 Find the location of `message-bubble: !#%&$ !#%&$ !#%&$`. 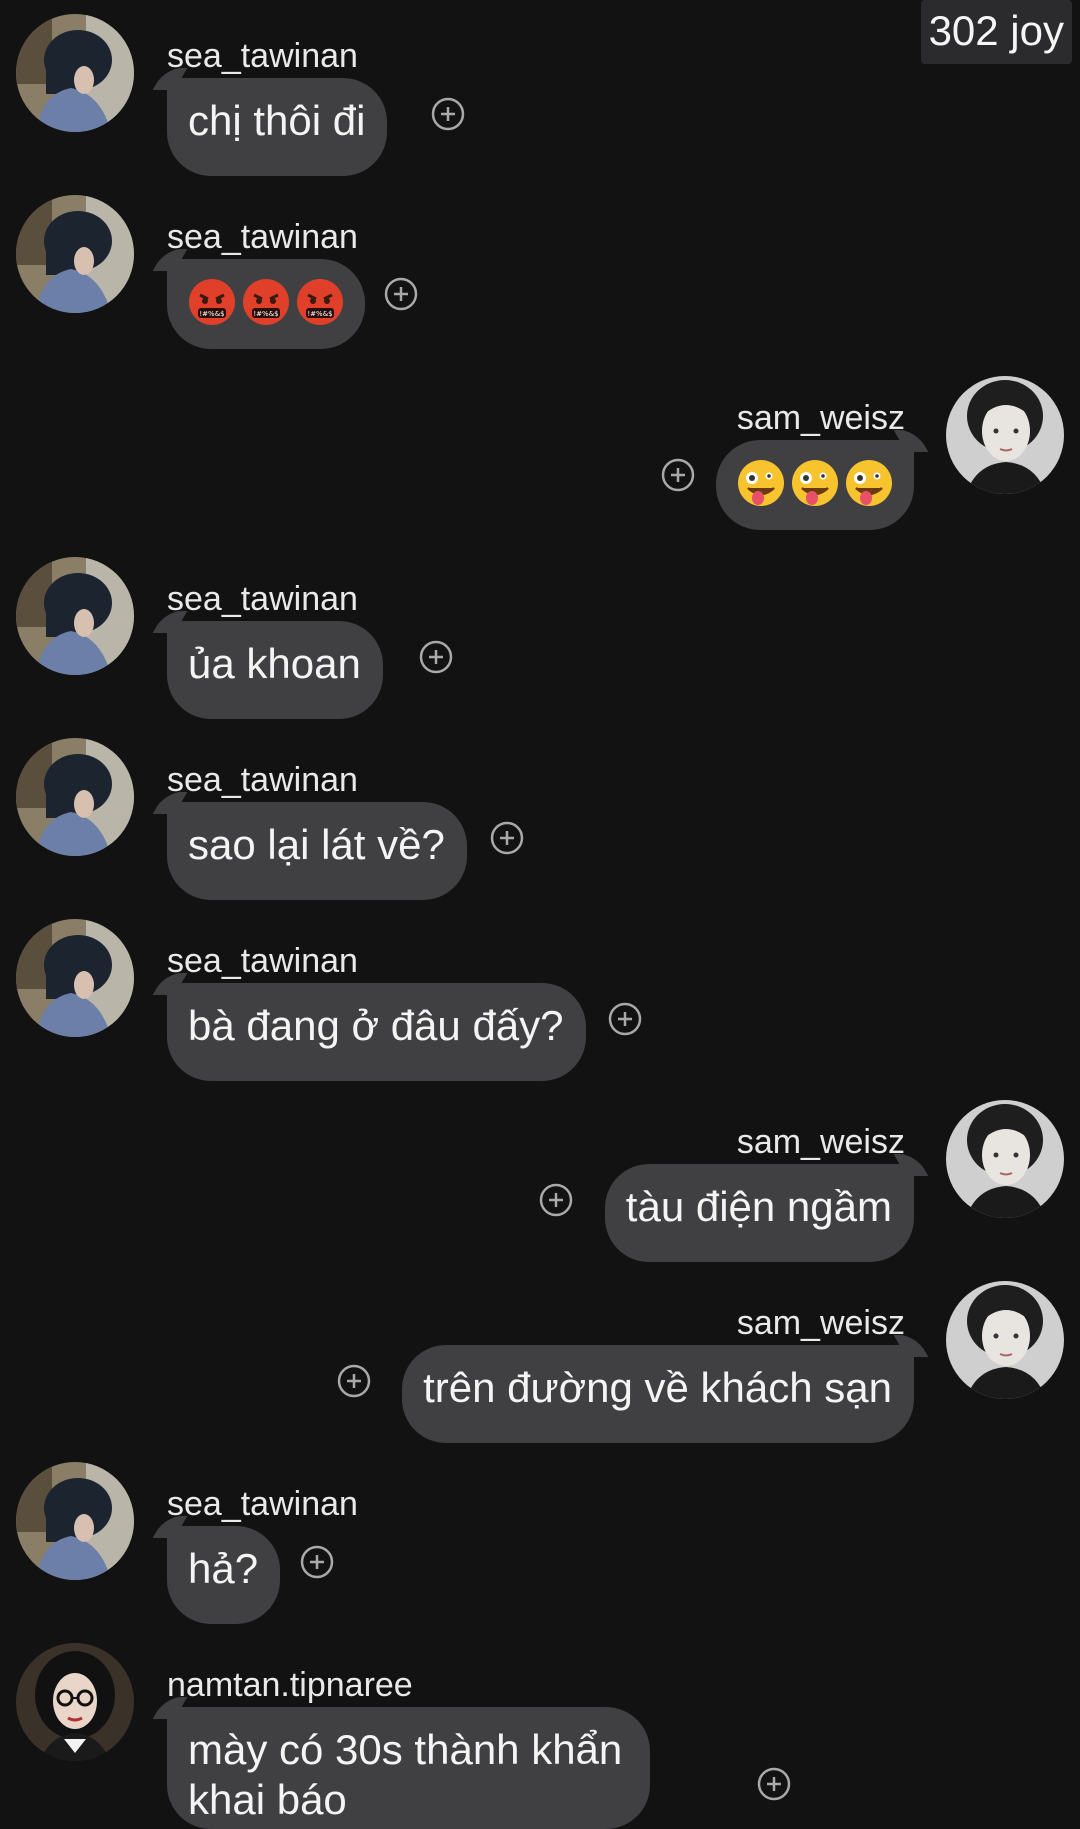

message-bubble: !#%&$ !#%&$ !#%&$ is located at coordinates (258, 299).